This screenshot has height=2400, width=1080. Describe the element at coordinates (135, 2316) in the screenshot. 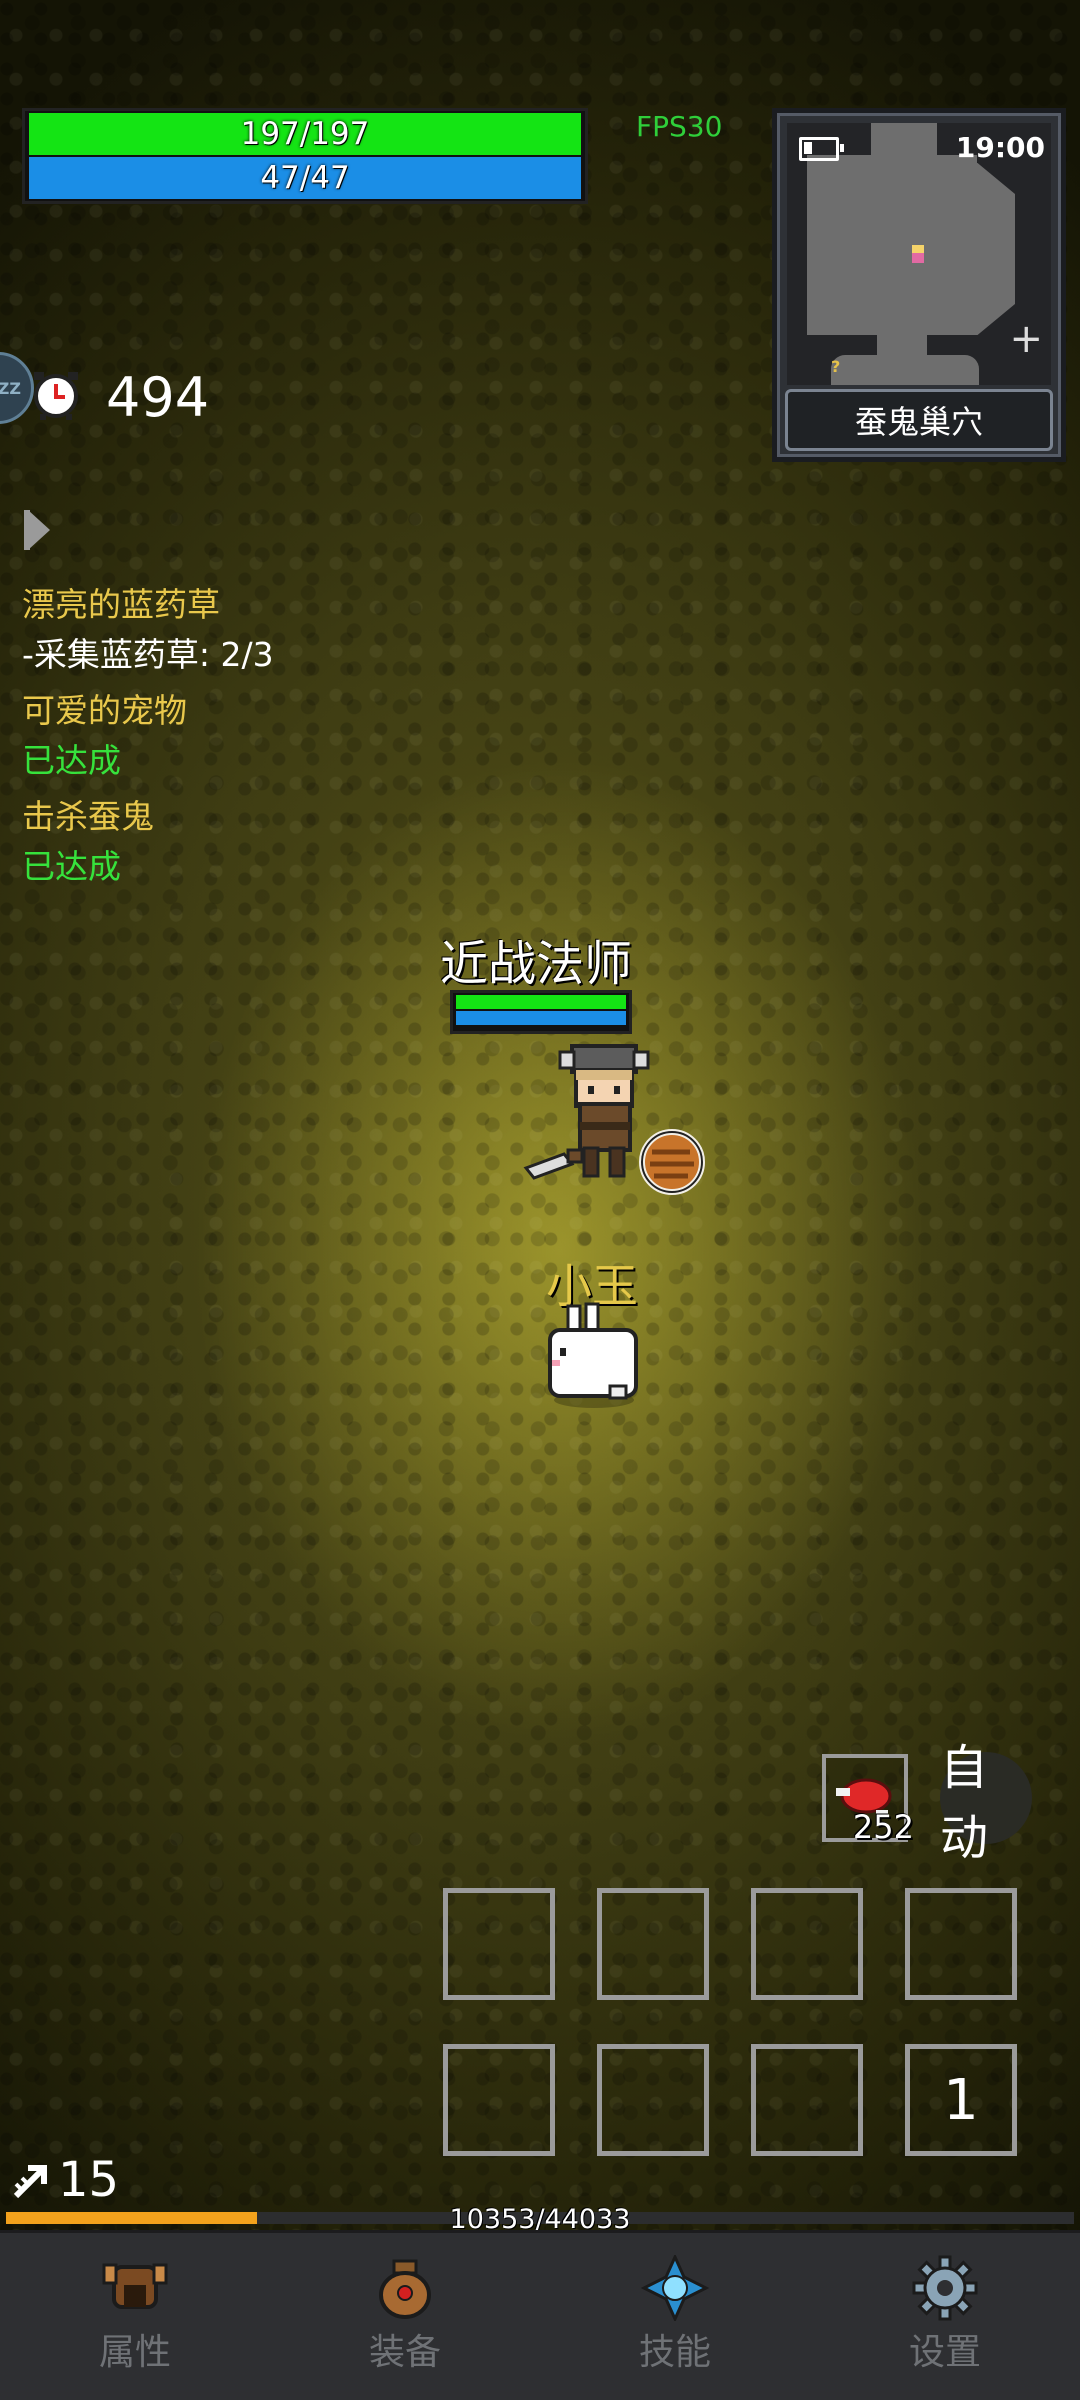

I see `nav-attributes: 属性` at that location.